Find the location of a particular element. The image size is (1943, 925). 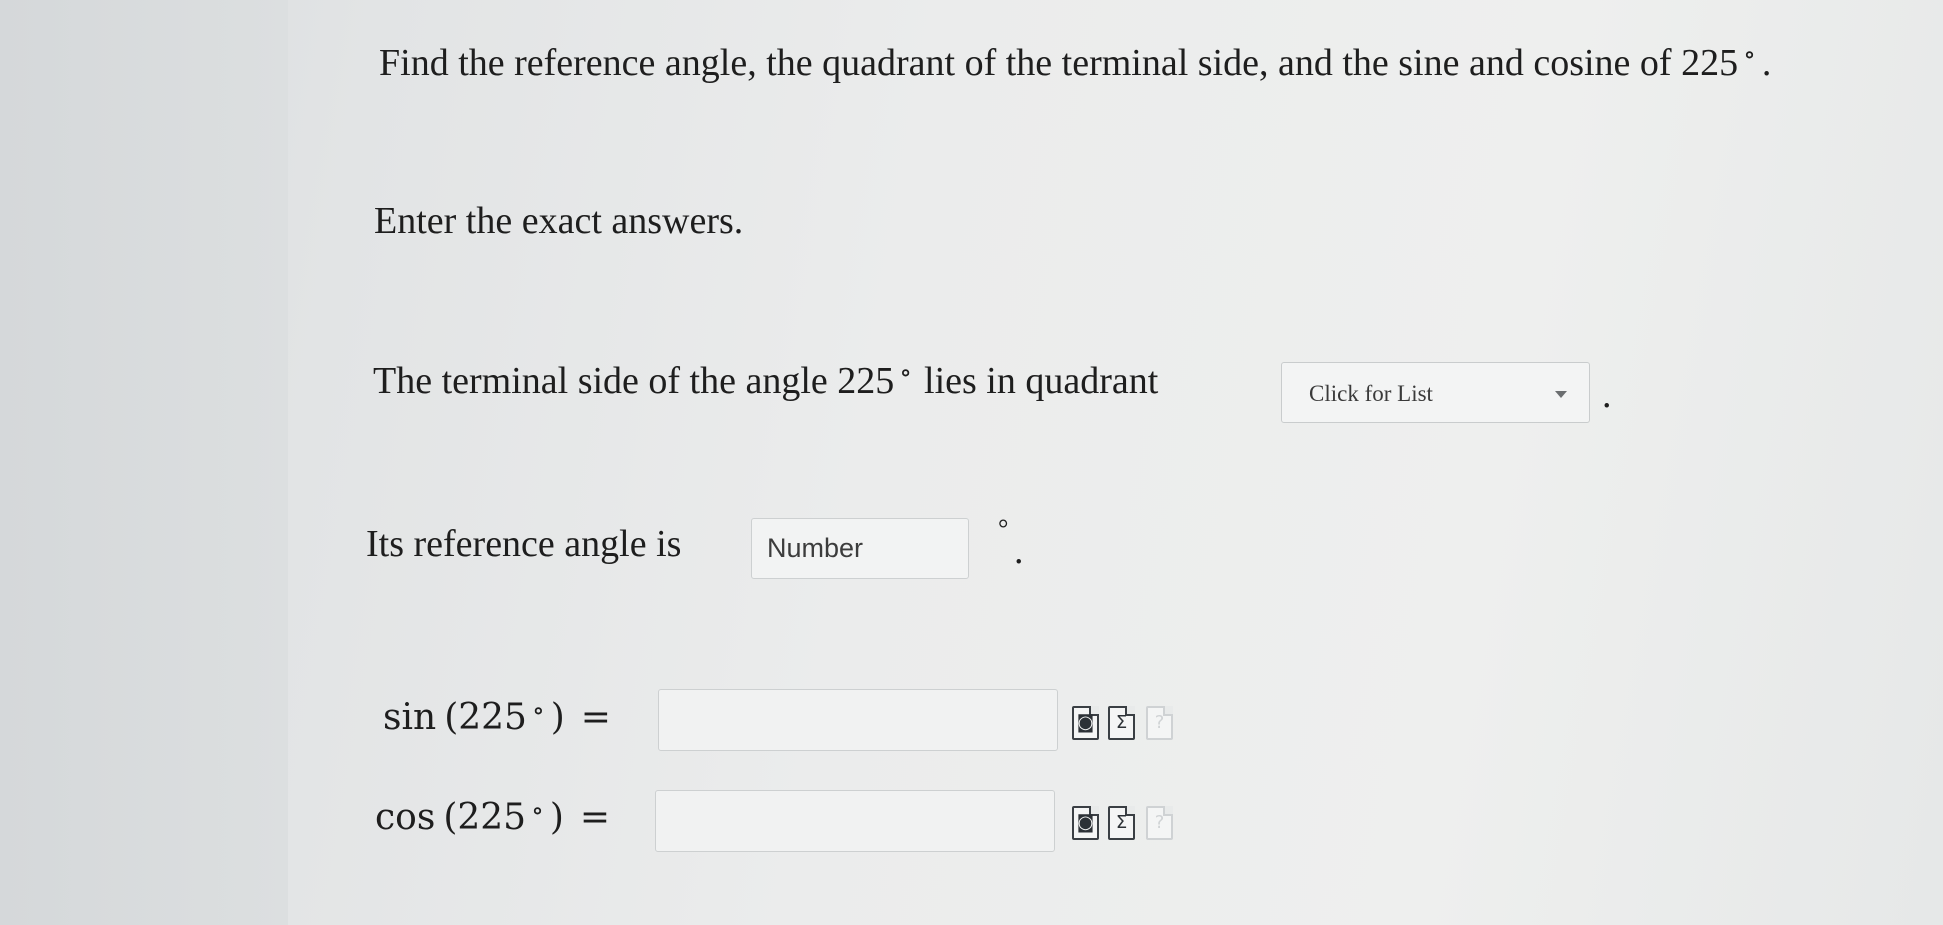

cosine-answer-input is located at coordinates (855, 821).